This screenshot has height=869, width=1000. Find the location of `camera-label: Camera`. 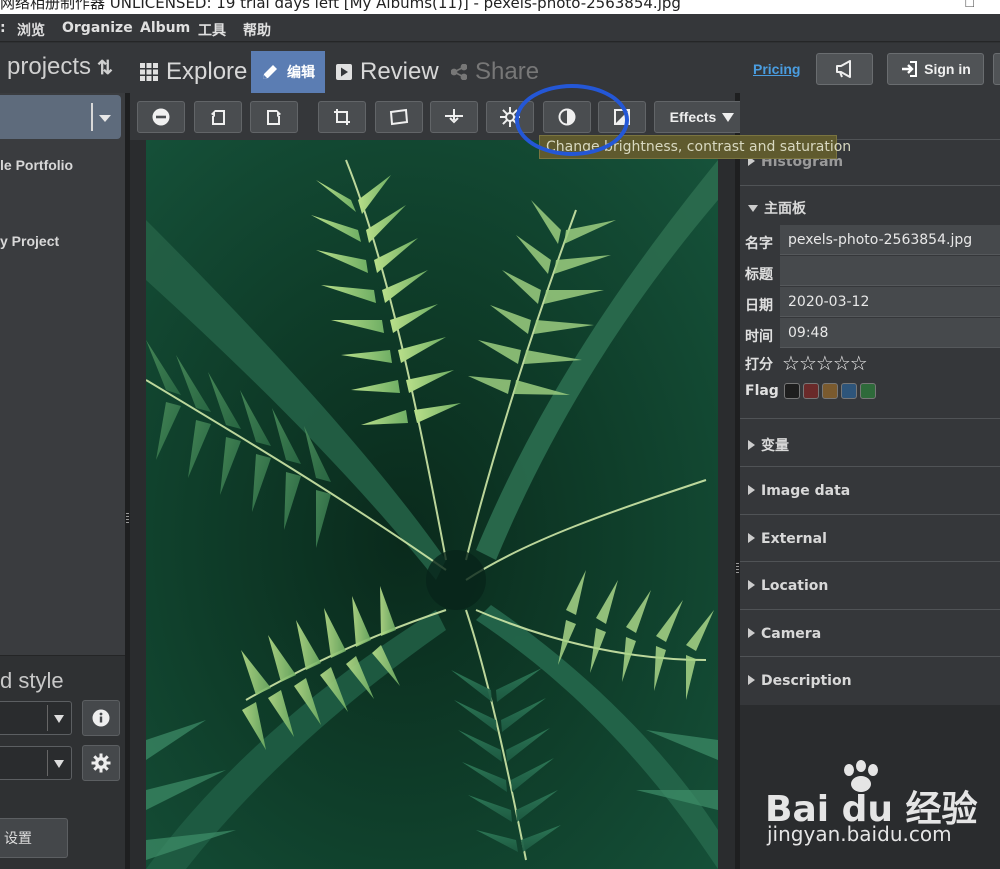

camera-label: Camera is located at coordinates (791, 634).